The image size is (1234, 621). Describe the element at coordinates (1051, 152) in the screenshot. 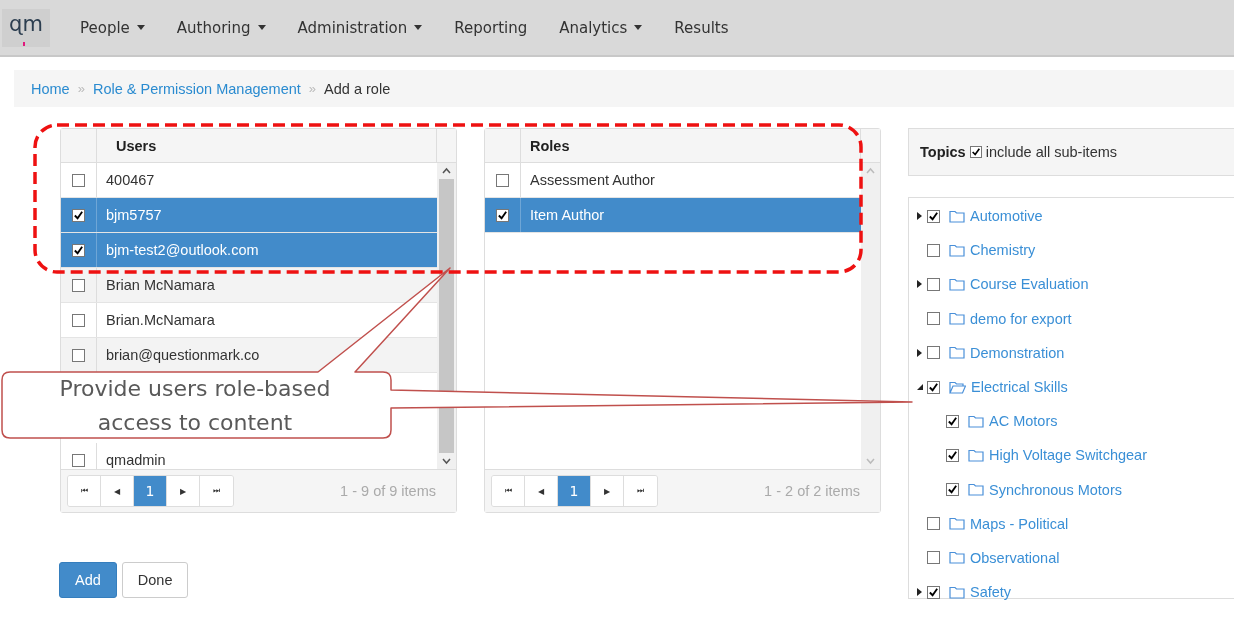

I see `checkbox-label: include all sub-items` at that location.